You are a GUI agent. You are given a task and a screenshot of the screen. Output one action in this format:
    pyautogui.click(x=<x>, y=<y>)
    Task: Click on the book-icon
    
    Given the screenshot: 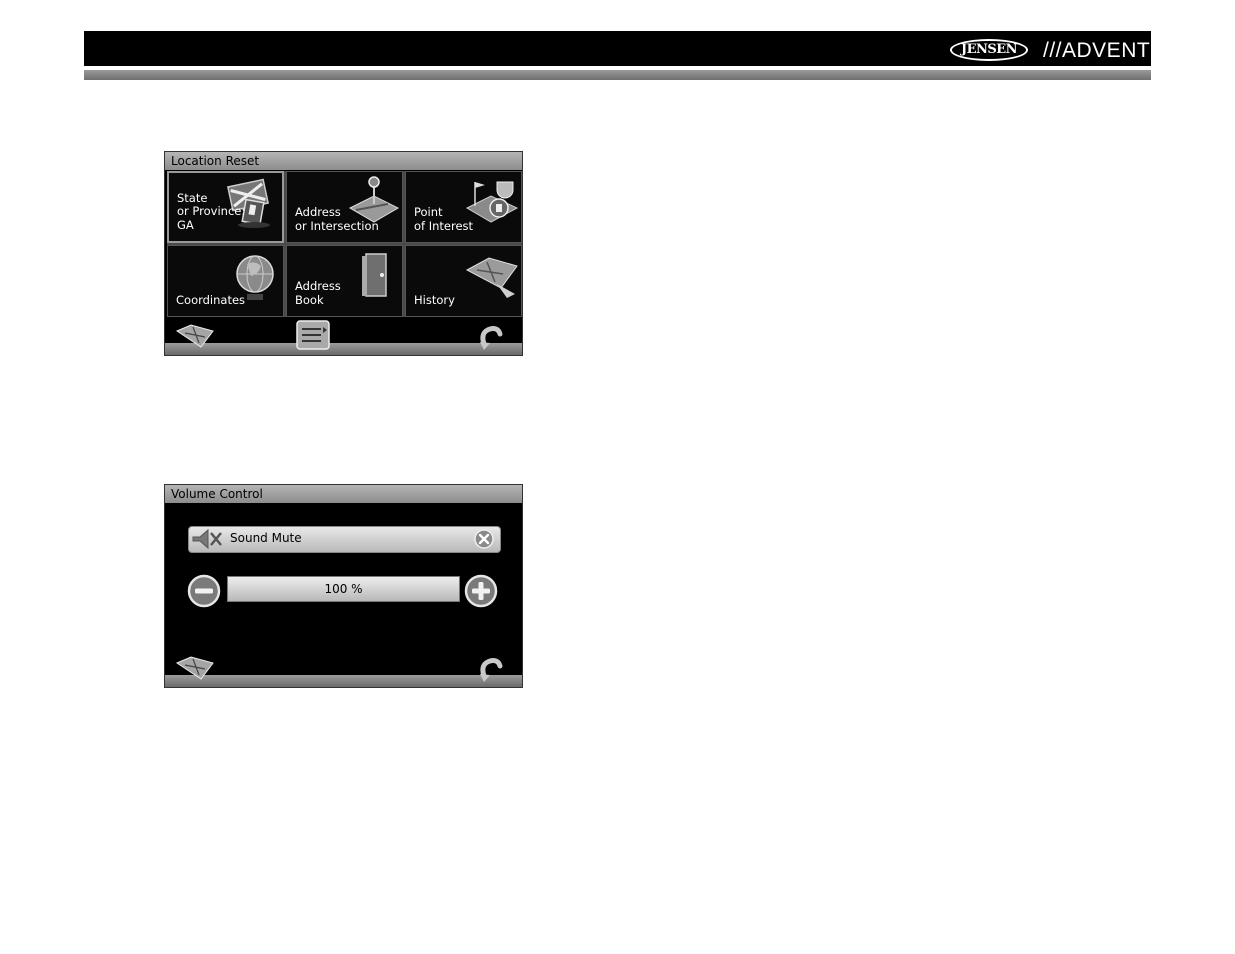 What is the action you would take?
    pyautogui.click(x=374, y=275)
    